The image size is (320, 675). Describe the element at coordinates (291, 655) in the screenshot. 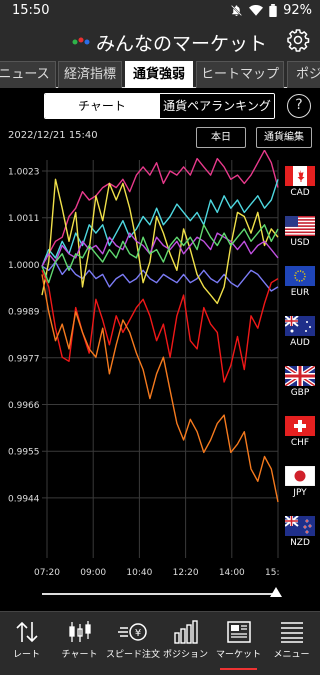

I see `nav-label: メニュー` at that location.